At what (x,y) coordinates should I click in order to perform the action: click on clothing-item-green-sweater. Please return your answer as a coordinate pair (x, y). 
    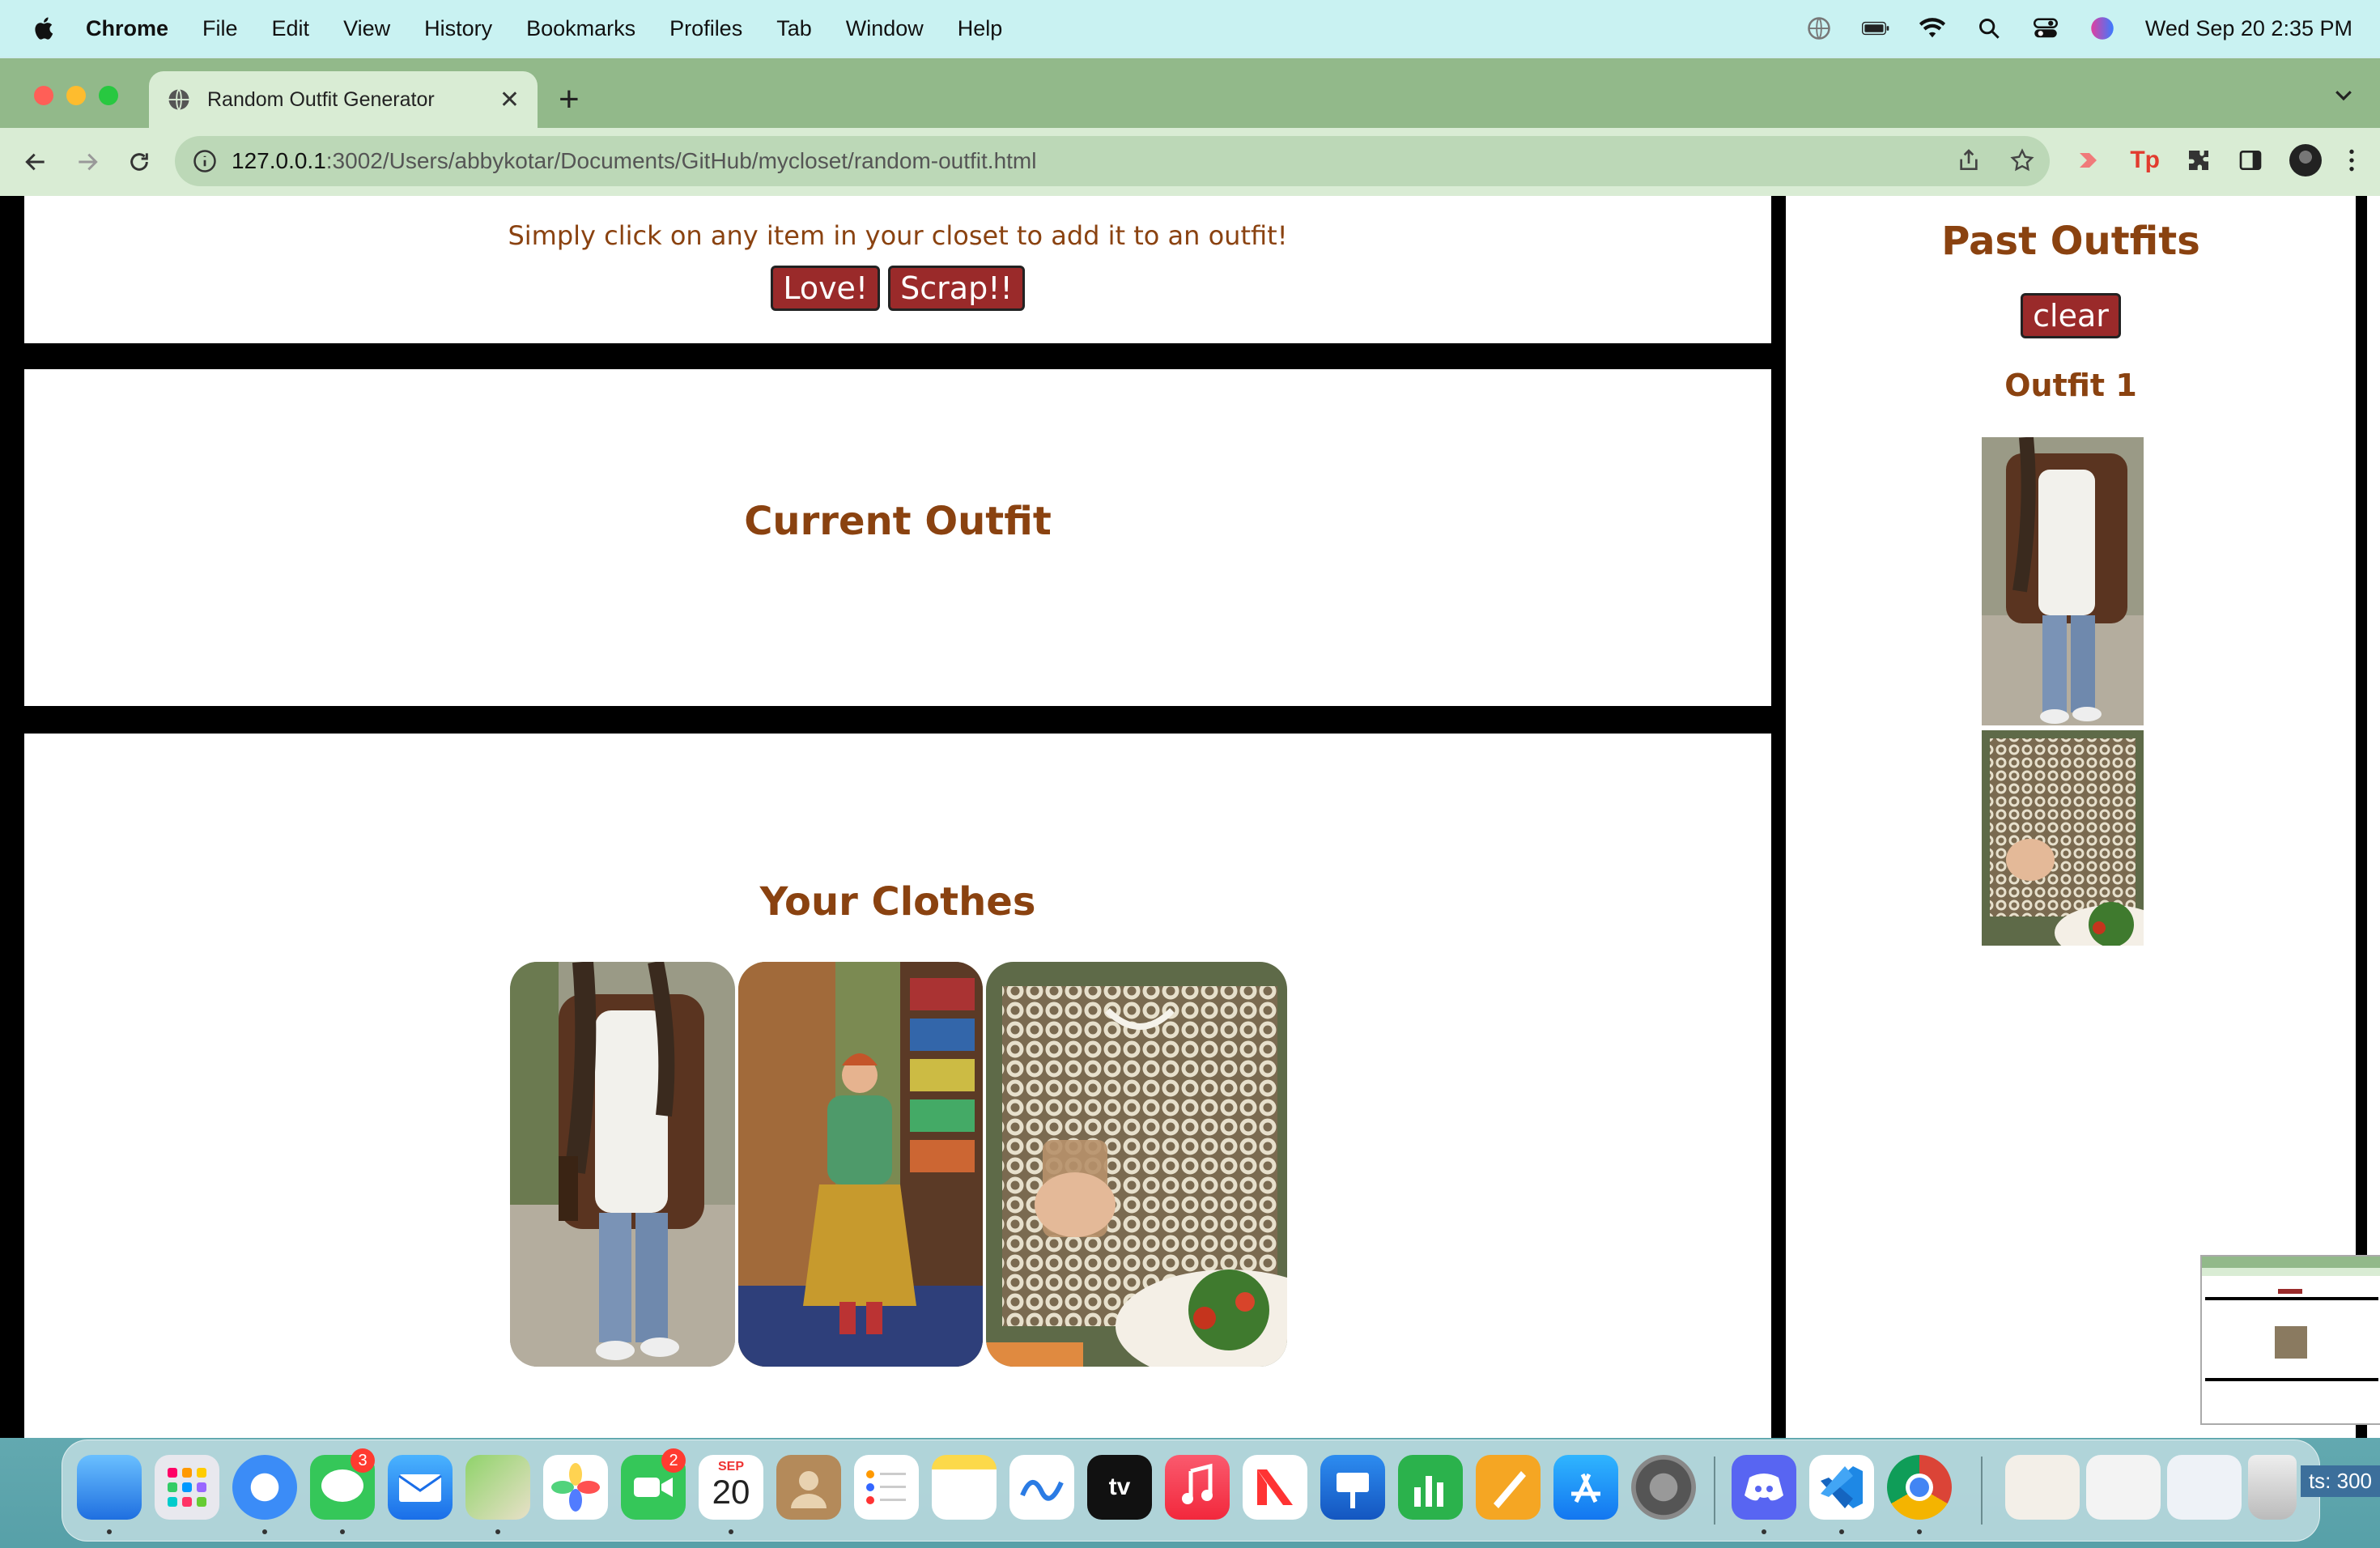
    Looking at the image, I should click on (860, 1165).